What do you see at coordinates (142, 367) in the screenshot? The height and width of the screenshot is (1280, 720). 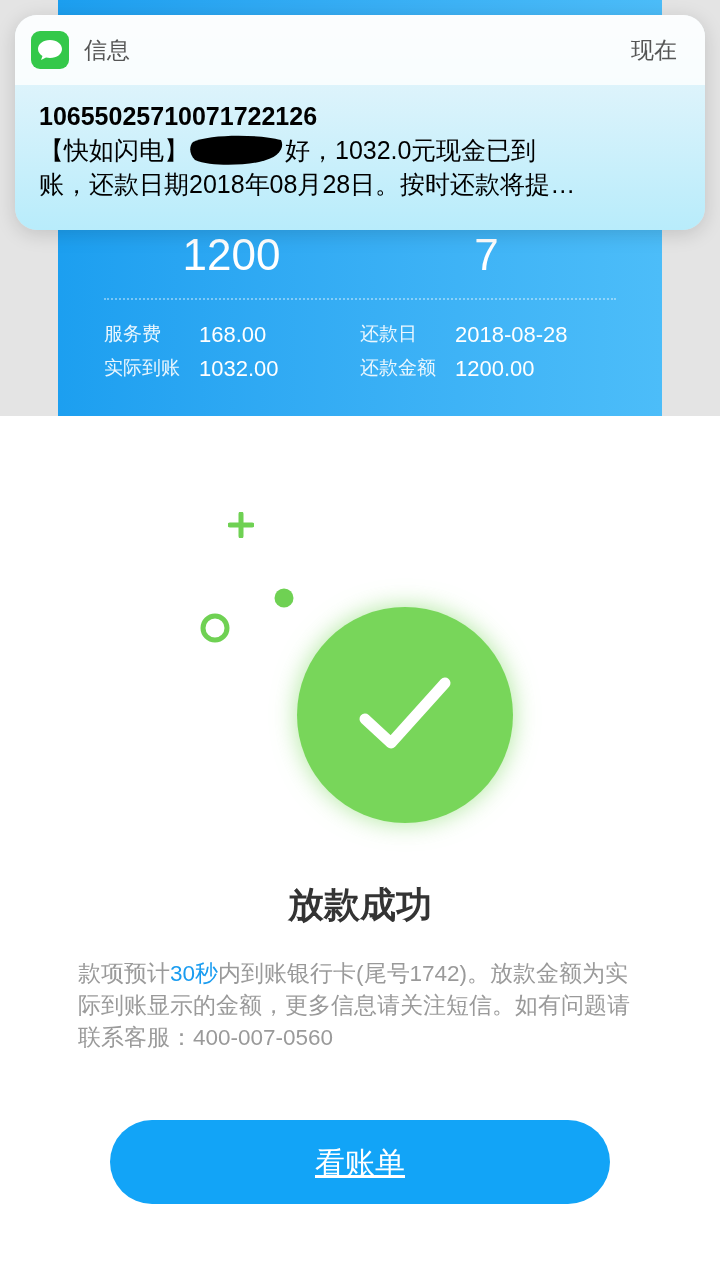 I see `detail-label: 实际到账` at bounding box center [142, 367].